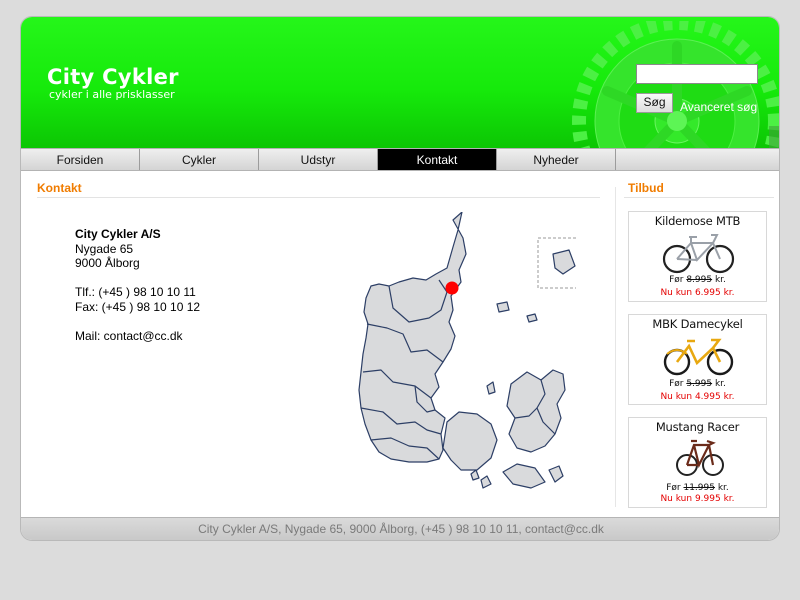 The height and width of the screenshot is (600, 800). I want to click on offer-now-price: Nu kun 4.995 kr., so click(697, 397).